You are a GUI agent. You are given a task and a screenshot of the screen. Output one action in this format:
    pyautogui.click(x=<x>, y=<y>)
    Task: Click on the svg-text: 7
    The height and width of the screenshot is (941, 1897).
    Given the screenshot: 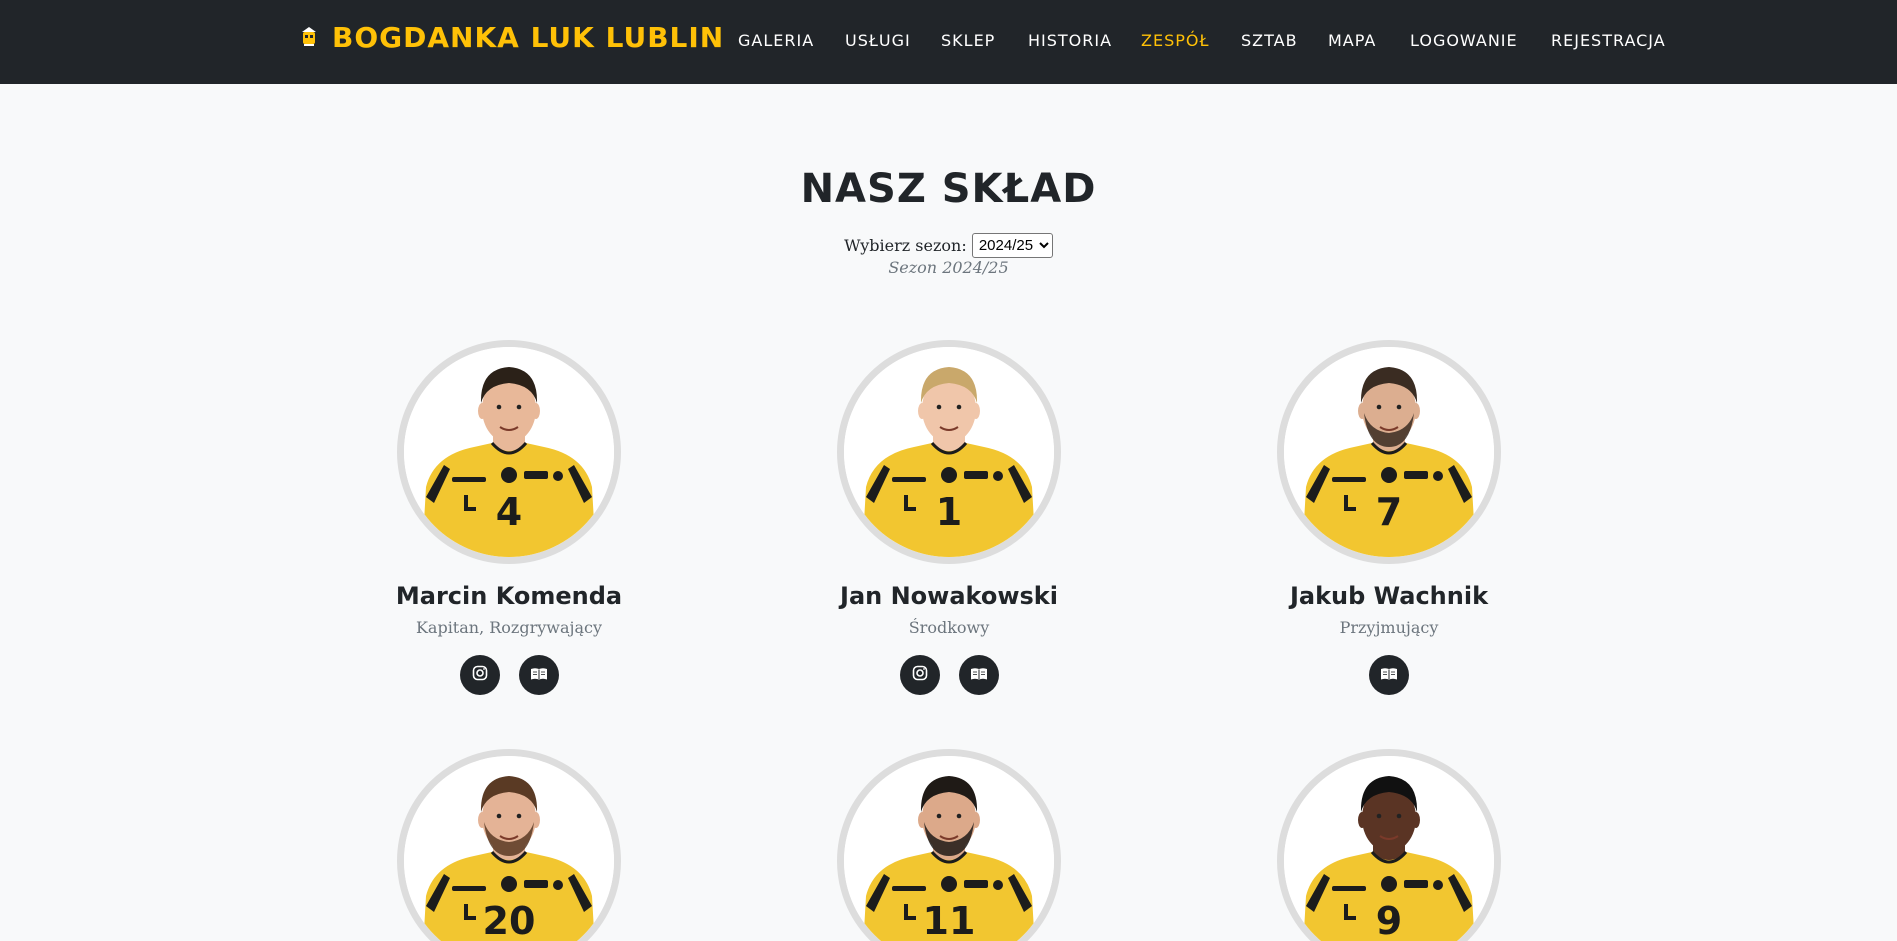 What is the action you would take?
    pyautogui.click(x=1389, y=512)
    